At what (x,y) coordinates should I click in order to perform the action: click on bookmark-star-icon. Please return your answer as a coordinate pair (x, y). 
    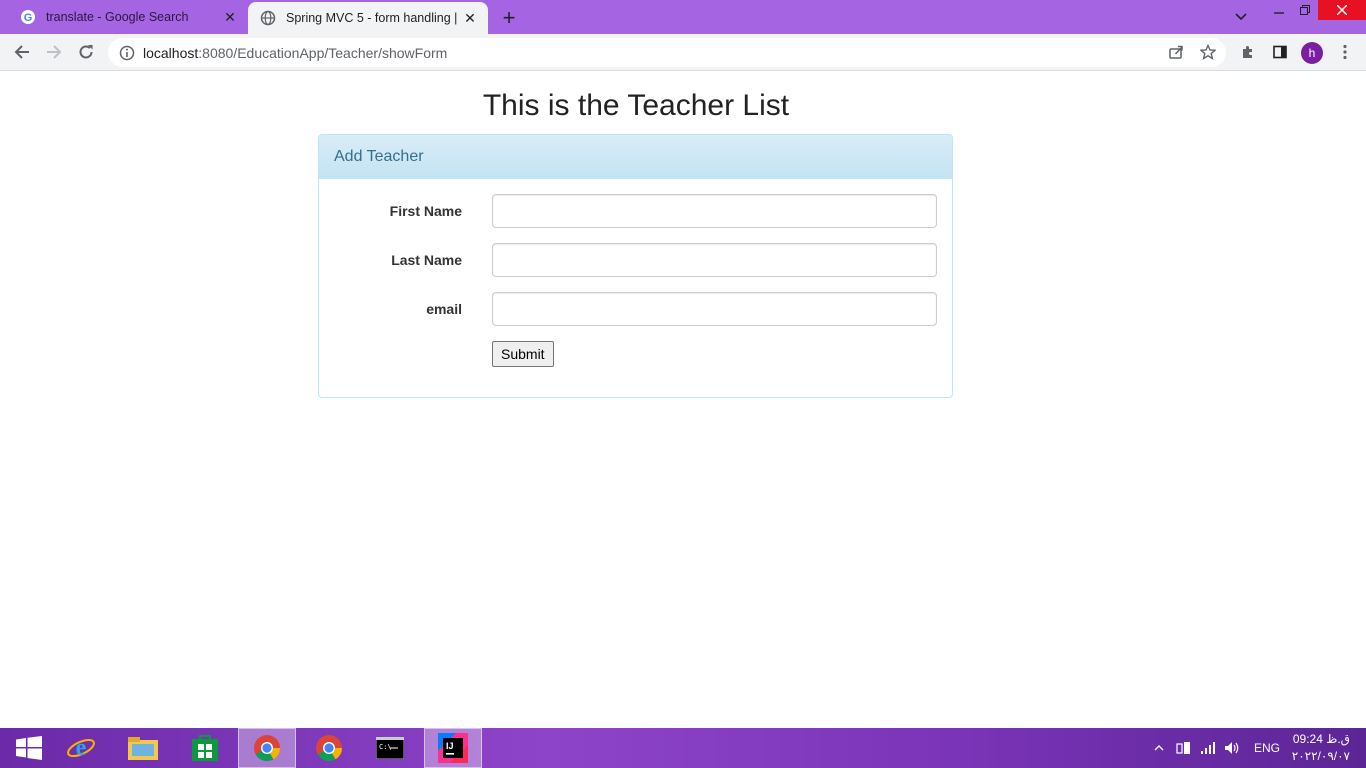
    Looking at the image, I should click on (1208, 52).